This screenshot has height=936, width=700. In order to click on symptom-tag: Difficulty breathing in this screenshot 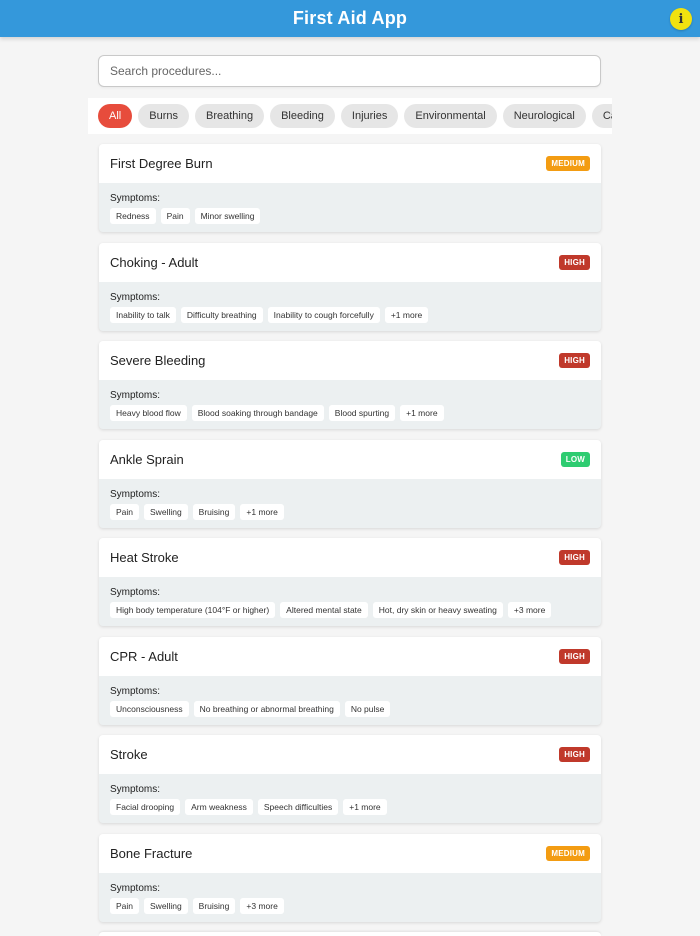, I will do `click(221, 314)`.